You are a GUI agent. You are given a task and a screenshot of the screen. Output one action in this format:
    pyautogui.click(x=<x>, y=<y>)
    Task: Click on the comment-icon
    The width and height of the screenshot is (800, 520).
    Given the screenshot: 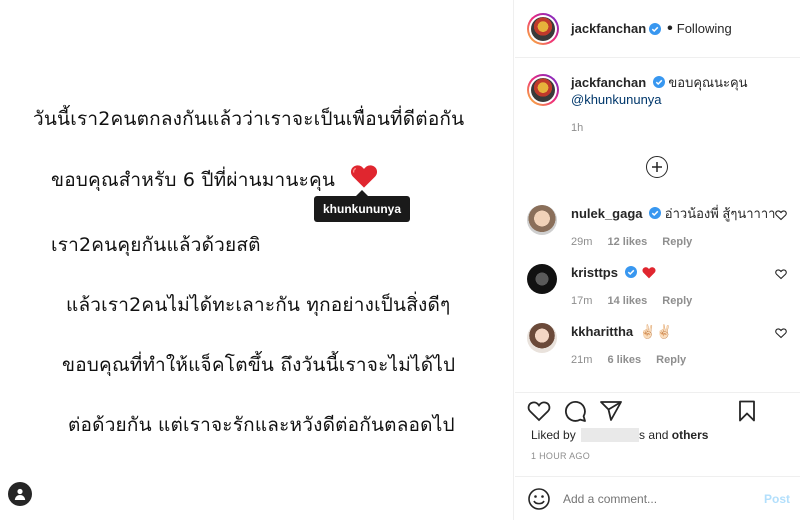 What is the action you would take?
    pyautogui.click(x=575, y=411)
    